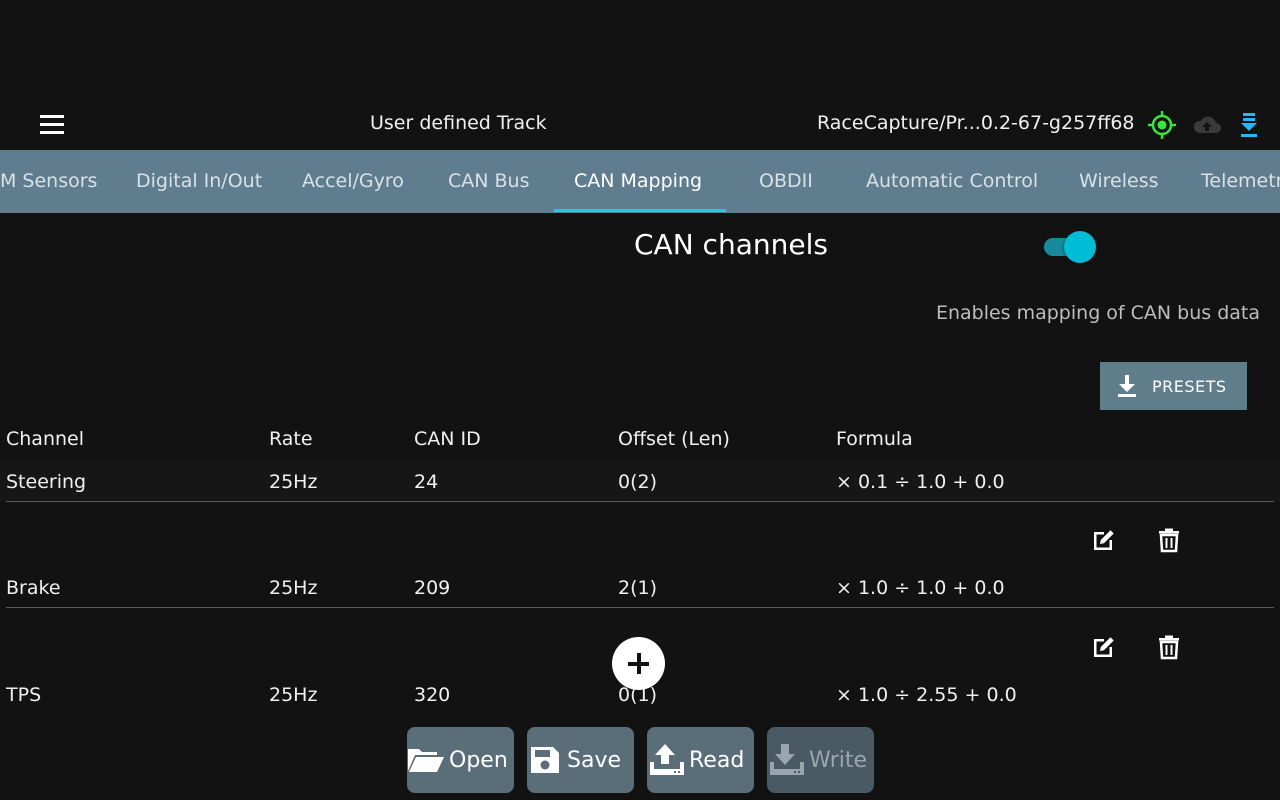 The image size is (1280, 800). I want to click on cell-can-id: 24, so click(426, 482).